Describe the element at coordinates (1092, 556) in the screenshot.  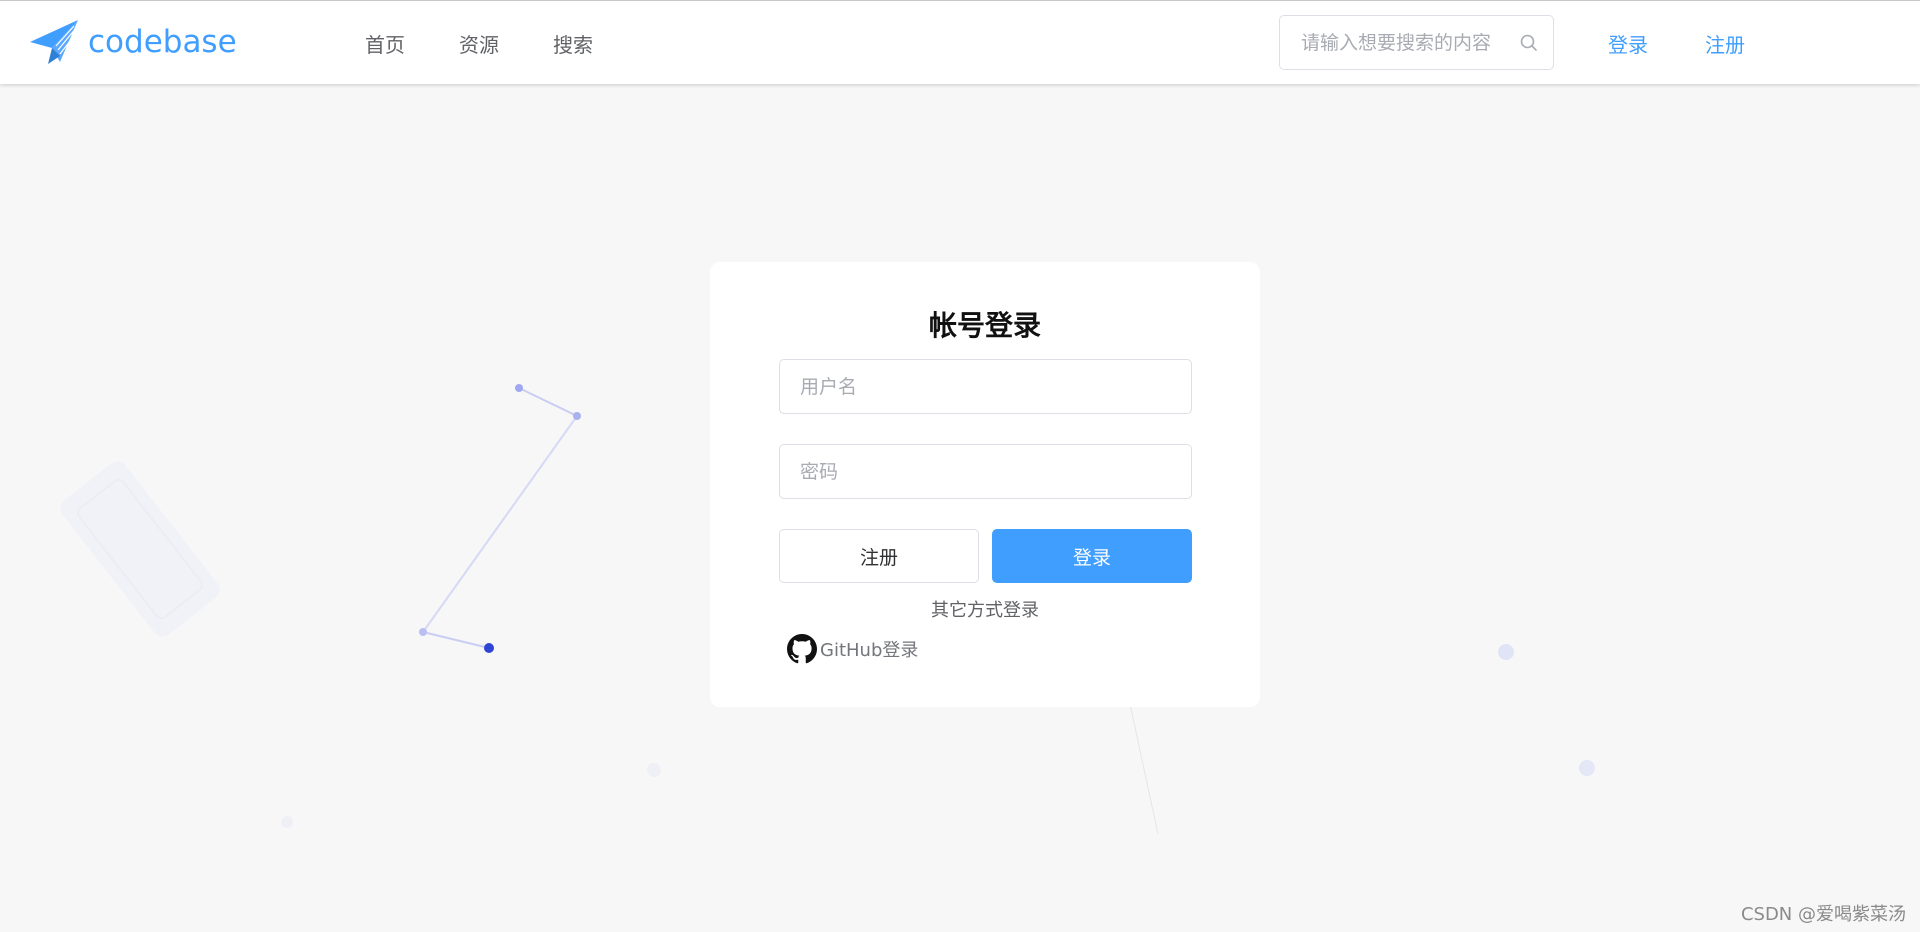
I see `login-button: 登录` at that location.